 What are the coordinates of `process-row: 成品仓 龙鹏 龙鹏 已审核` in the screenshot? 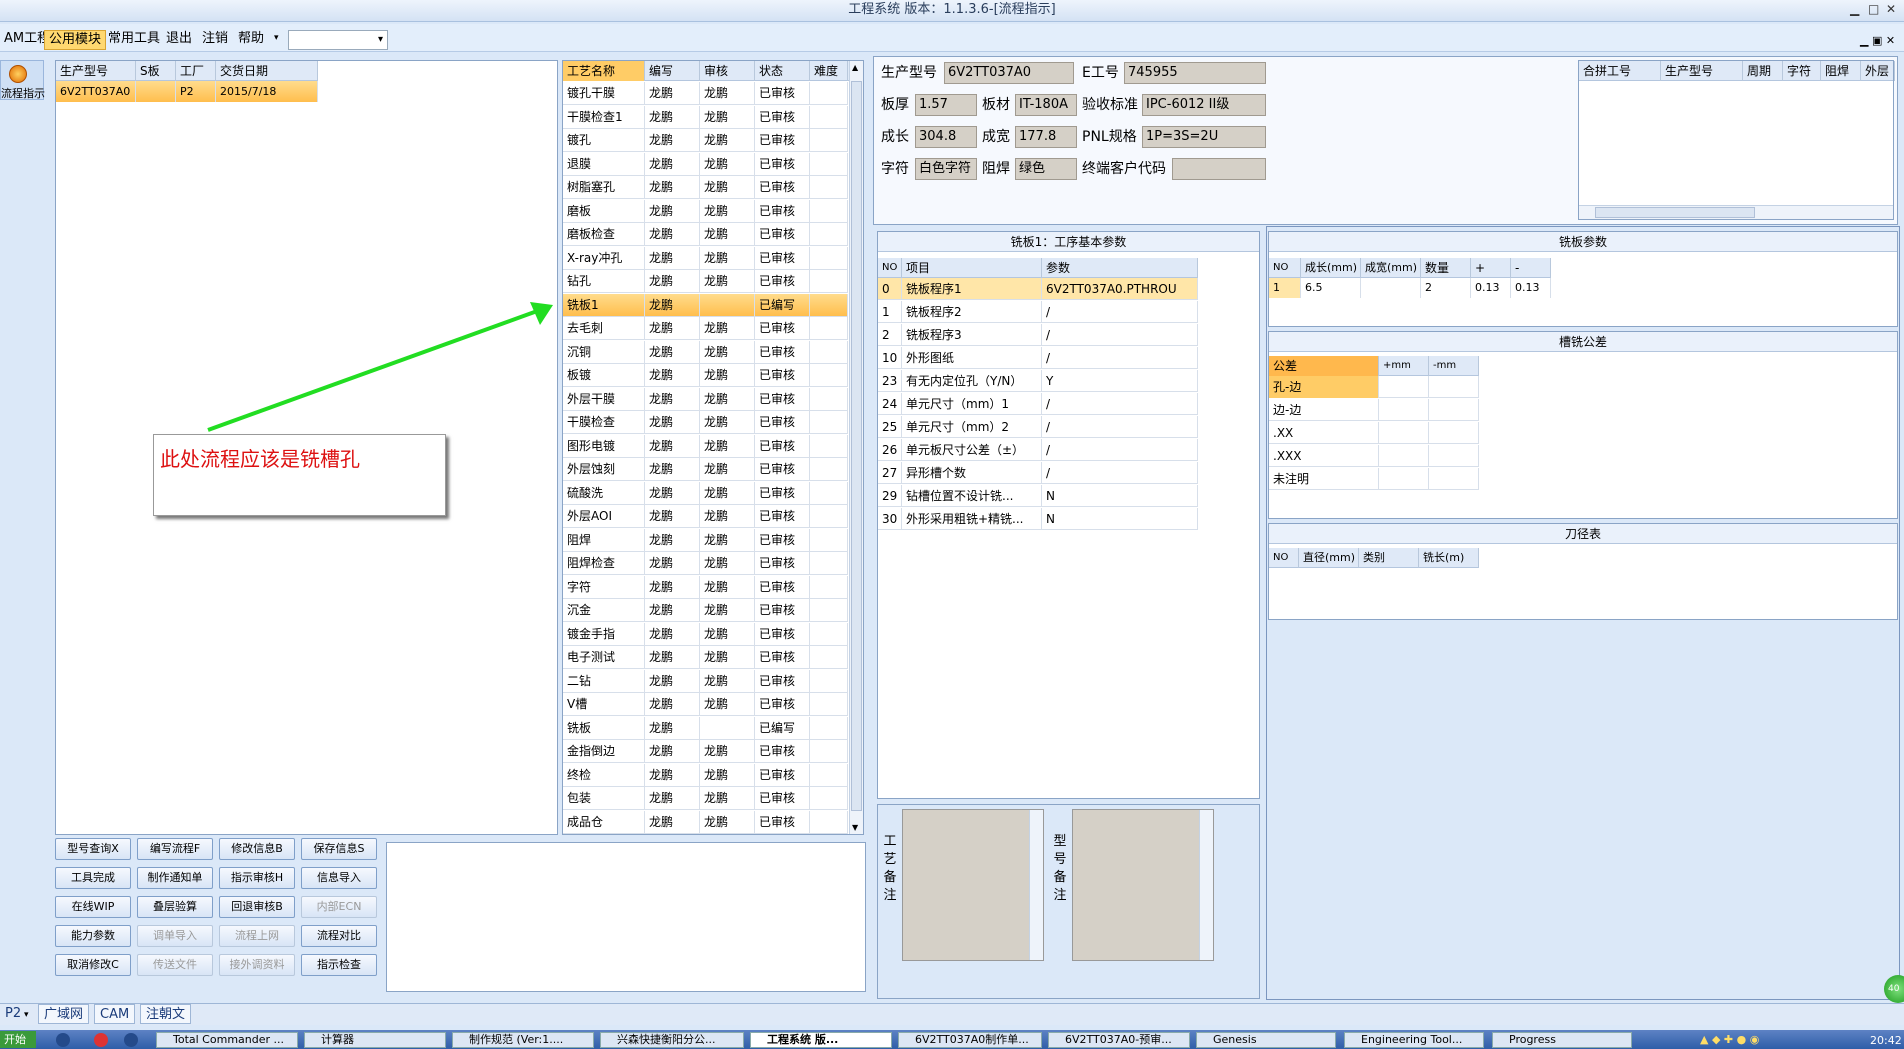 It's located at (705, 822).